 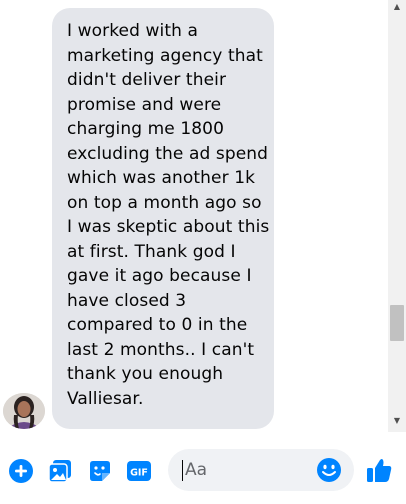 What do you see at coordinates (100, 471) in the screenshot?
I see `sticker-icon` at bounding box center [100, 471].